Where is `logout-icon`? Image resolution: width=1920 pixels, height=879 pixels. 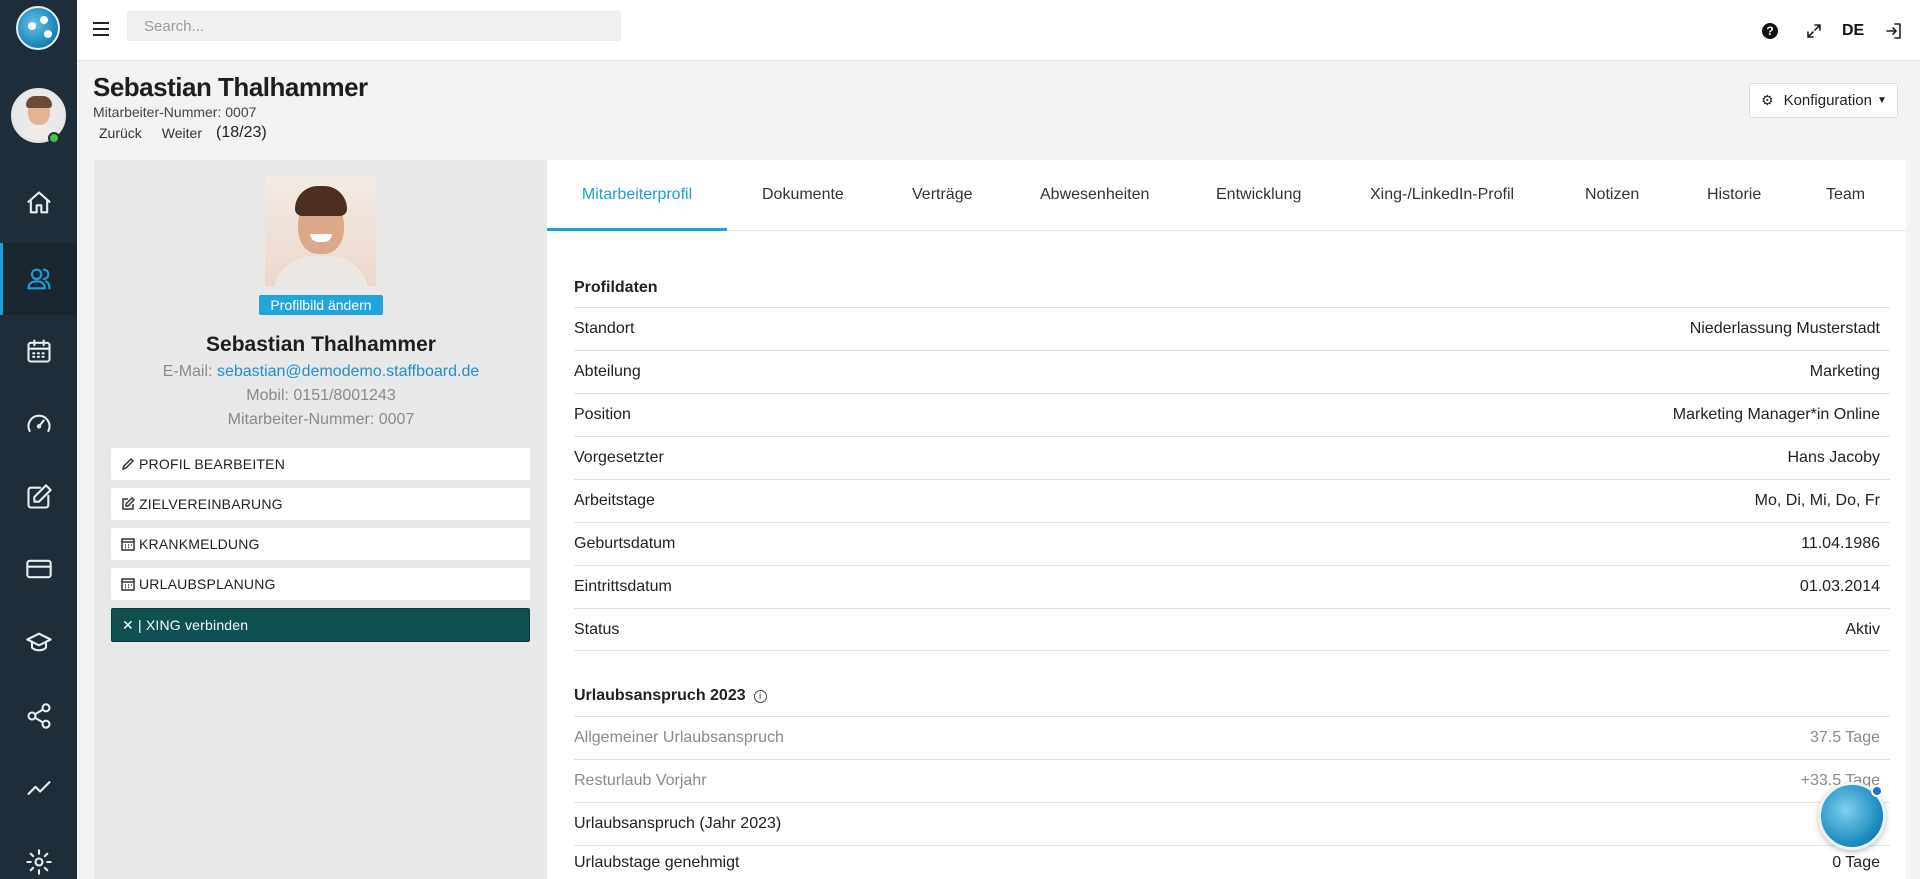 logout-icon is located at coordinates (1894, 31).